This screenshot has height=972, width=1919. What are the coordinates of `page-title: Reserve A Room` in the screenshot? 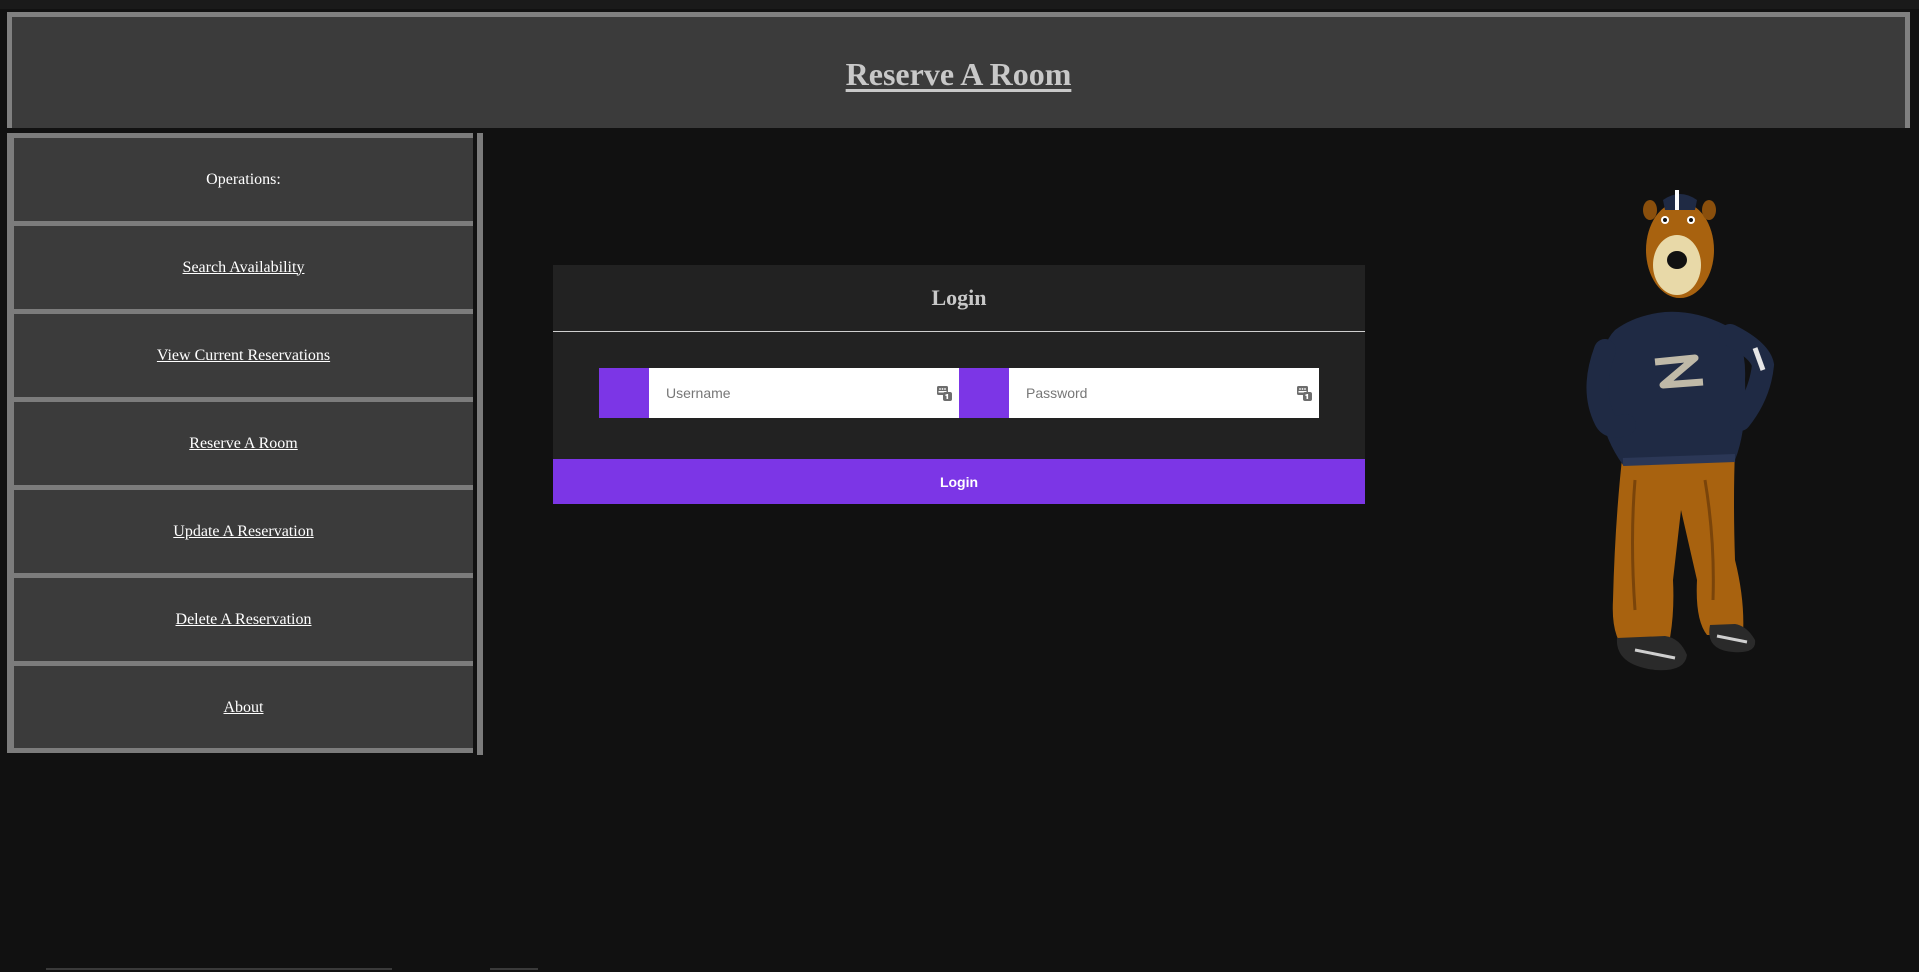 It's located at (959, 74).